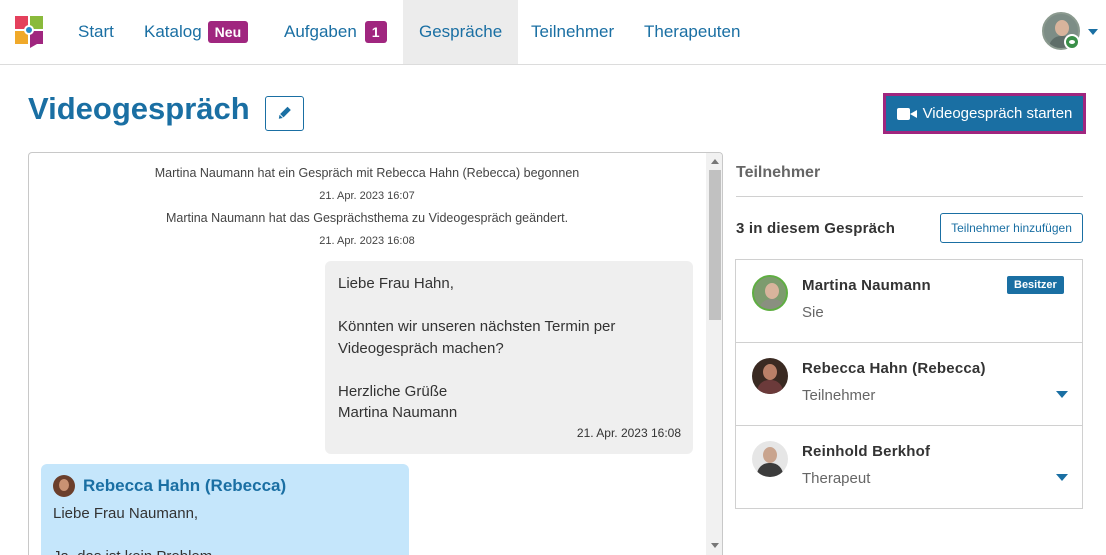 The image size is (1106, 555). What do you see at coordinates (816, 228) in the screenshot?
I see `participant-count: 3 in diesem Gespräch` at bounding box center [816, 228].